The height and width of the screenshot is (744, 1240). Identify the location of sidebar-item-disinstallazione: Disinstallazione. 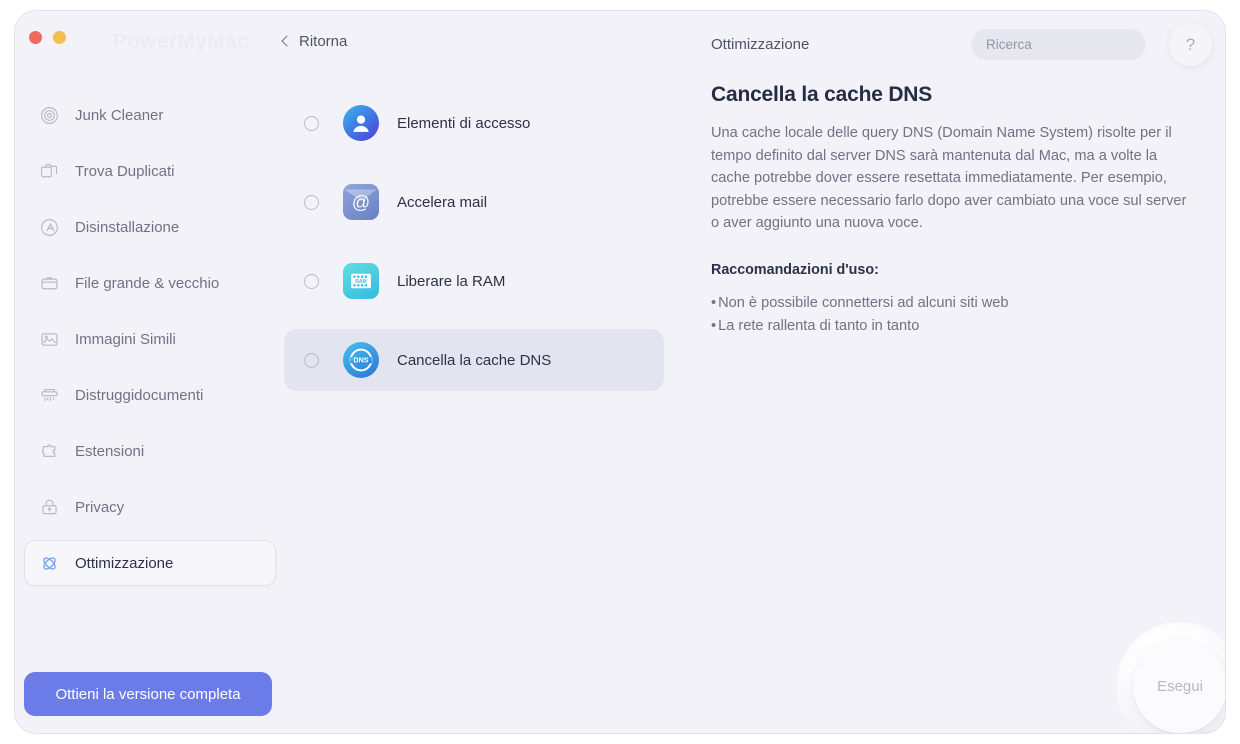
(150, 227).